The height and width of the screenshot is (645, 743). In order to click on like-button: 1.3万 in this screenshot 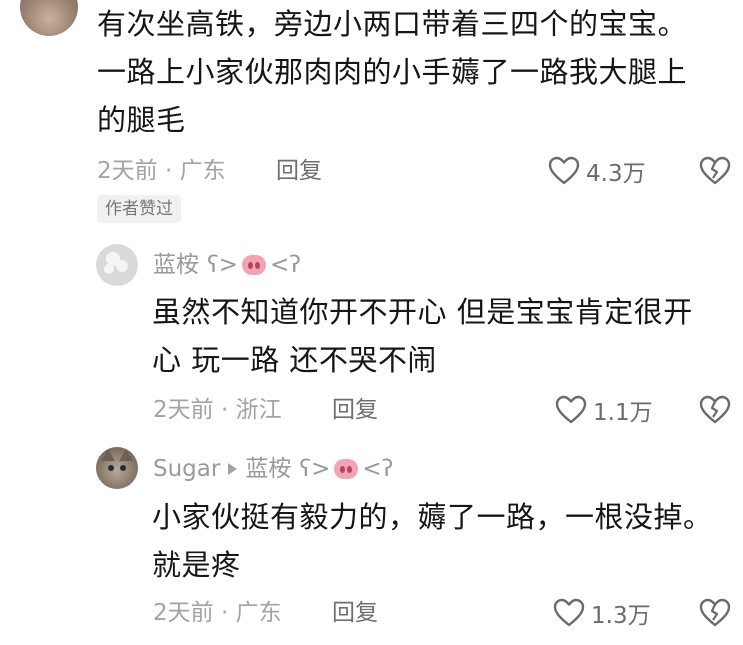, I will do `click(602, 613)`.